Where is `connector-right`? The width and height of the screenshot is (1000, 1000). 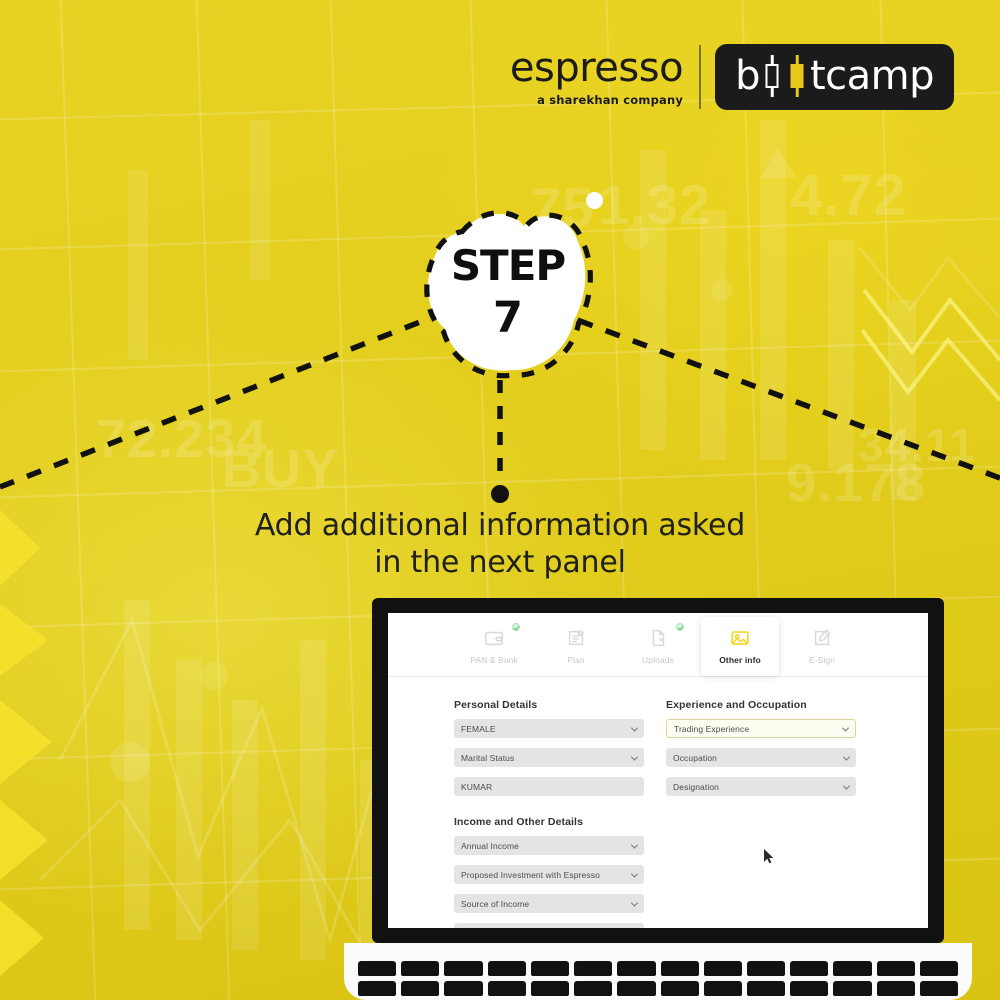 connector-right is located at coordinates (785, 398).